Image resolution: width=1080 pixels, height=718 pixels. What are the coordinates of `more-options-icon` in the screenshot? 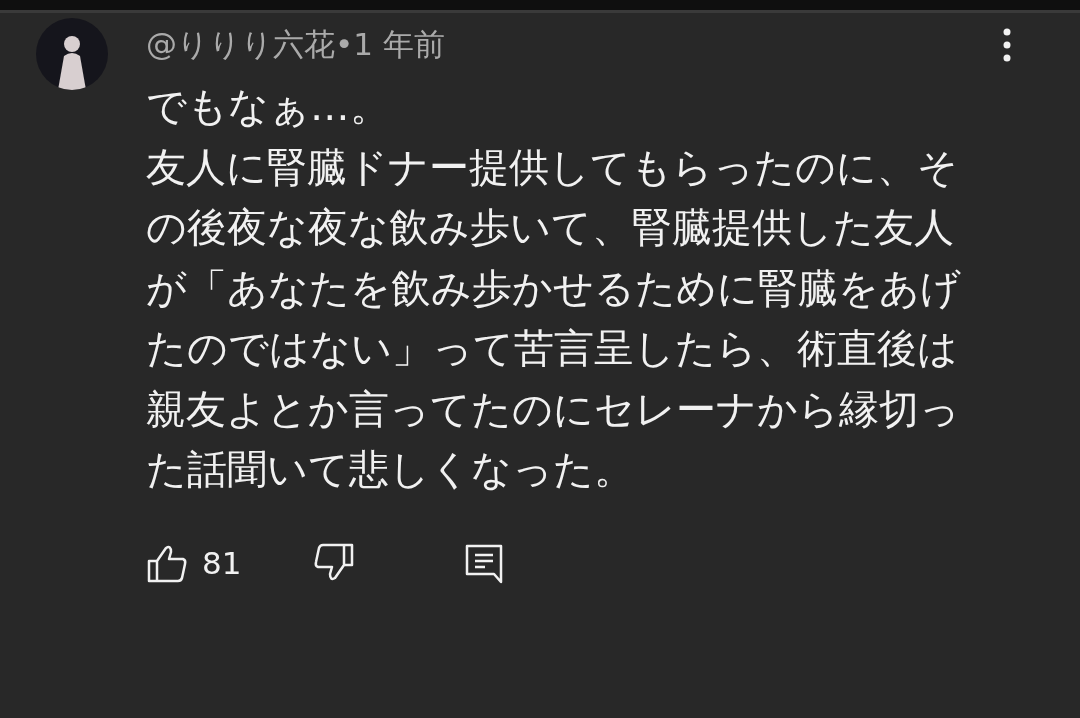 It's located at (1007, 45).